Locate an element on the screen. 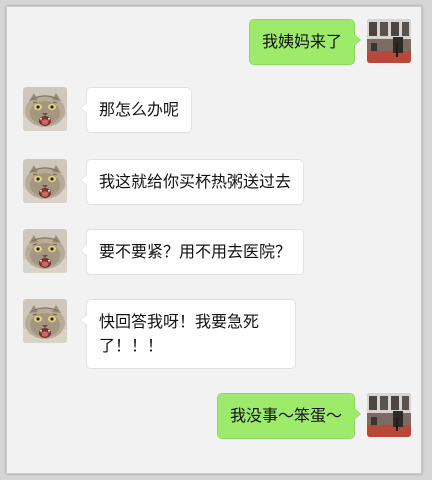 The image size is (432, 480). message-bubble-incoming: 快回答我呀！我要急死了！！！ is located at coordinates (188, 334).